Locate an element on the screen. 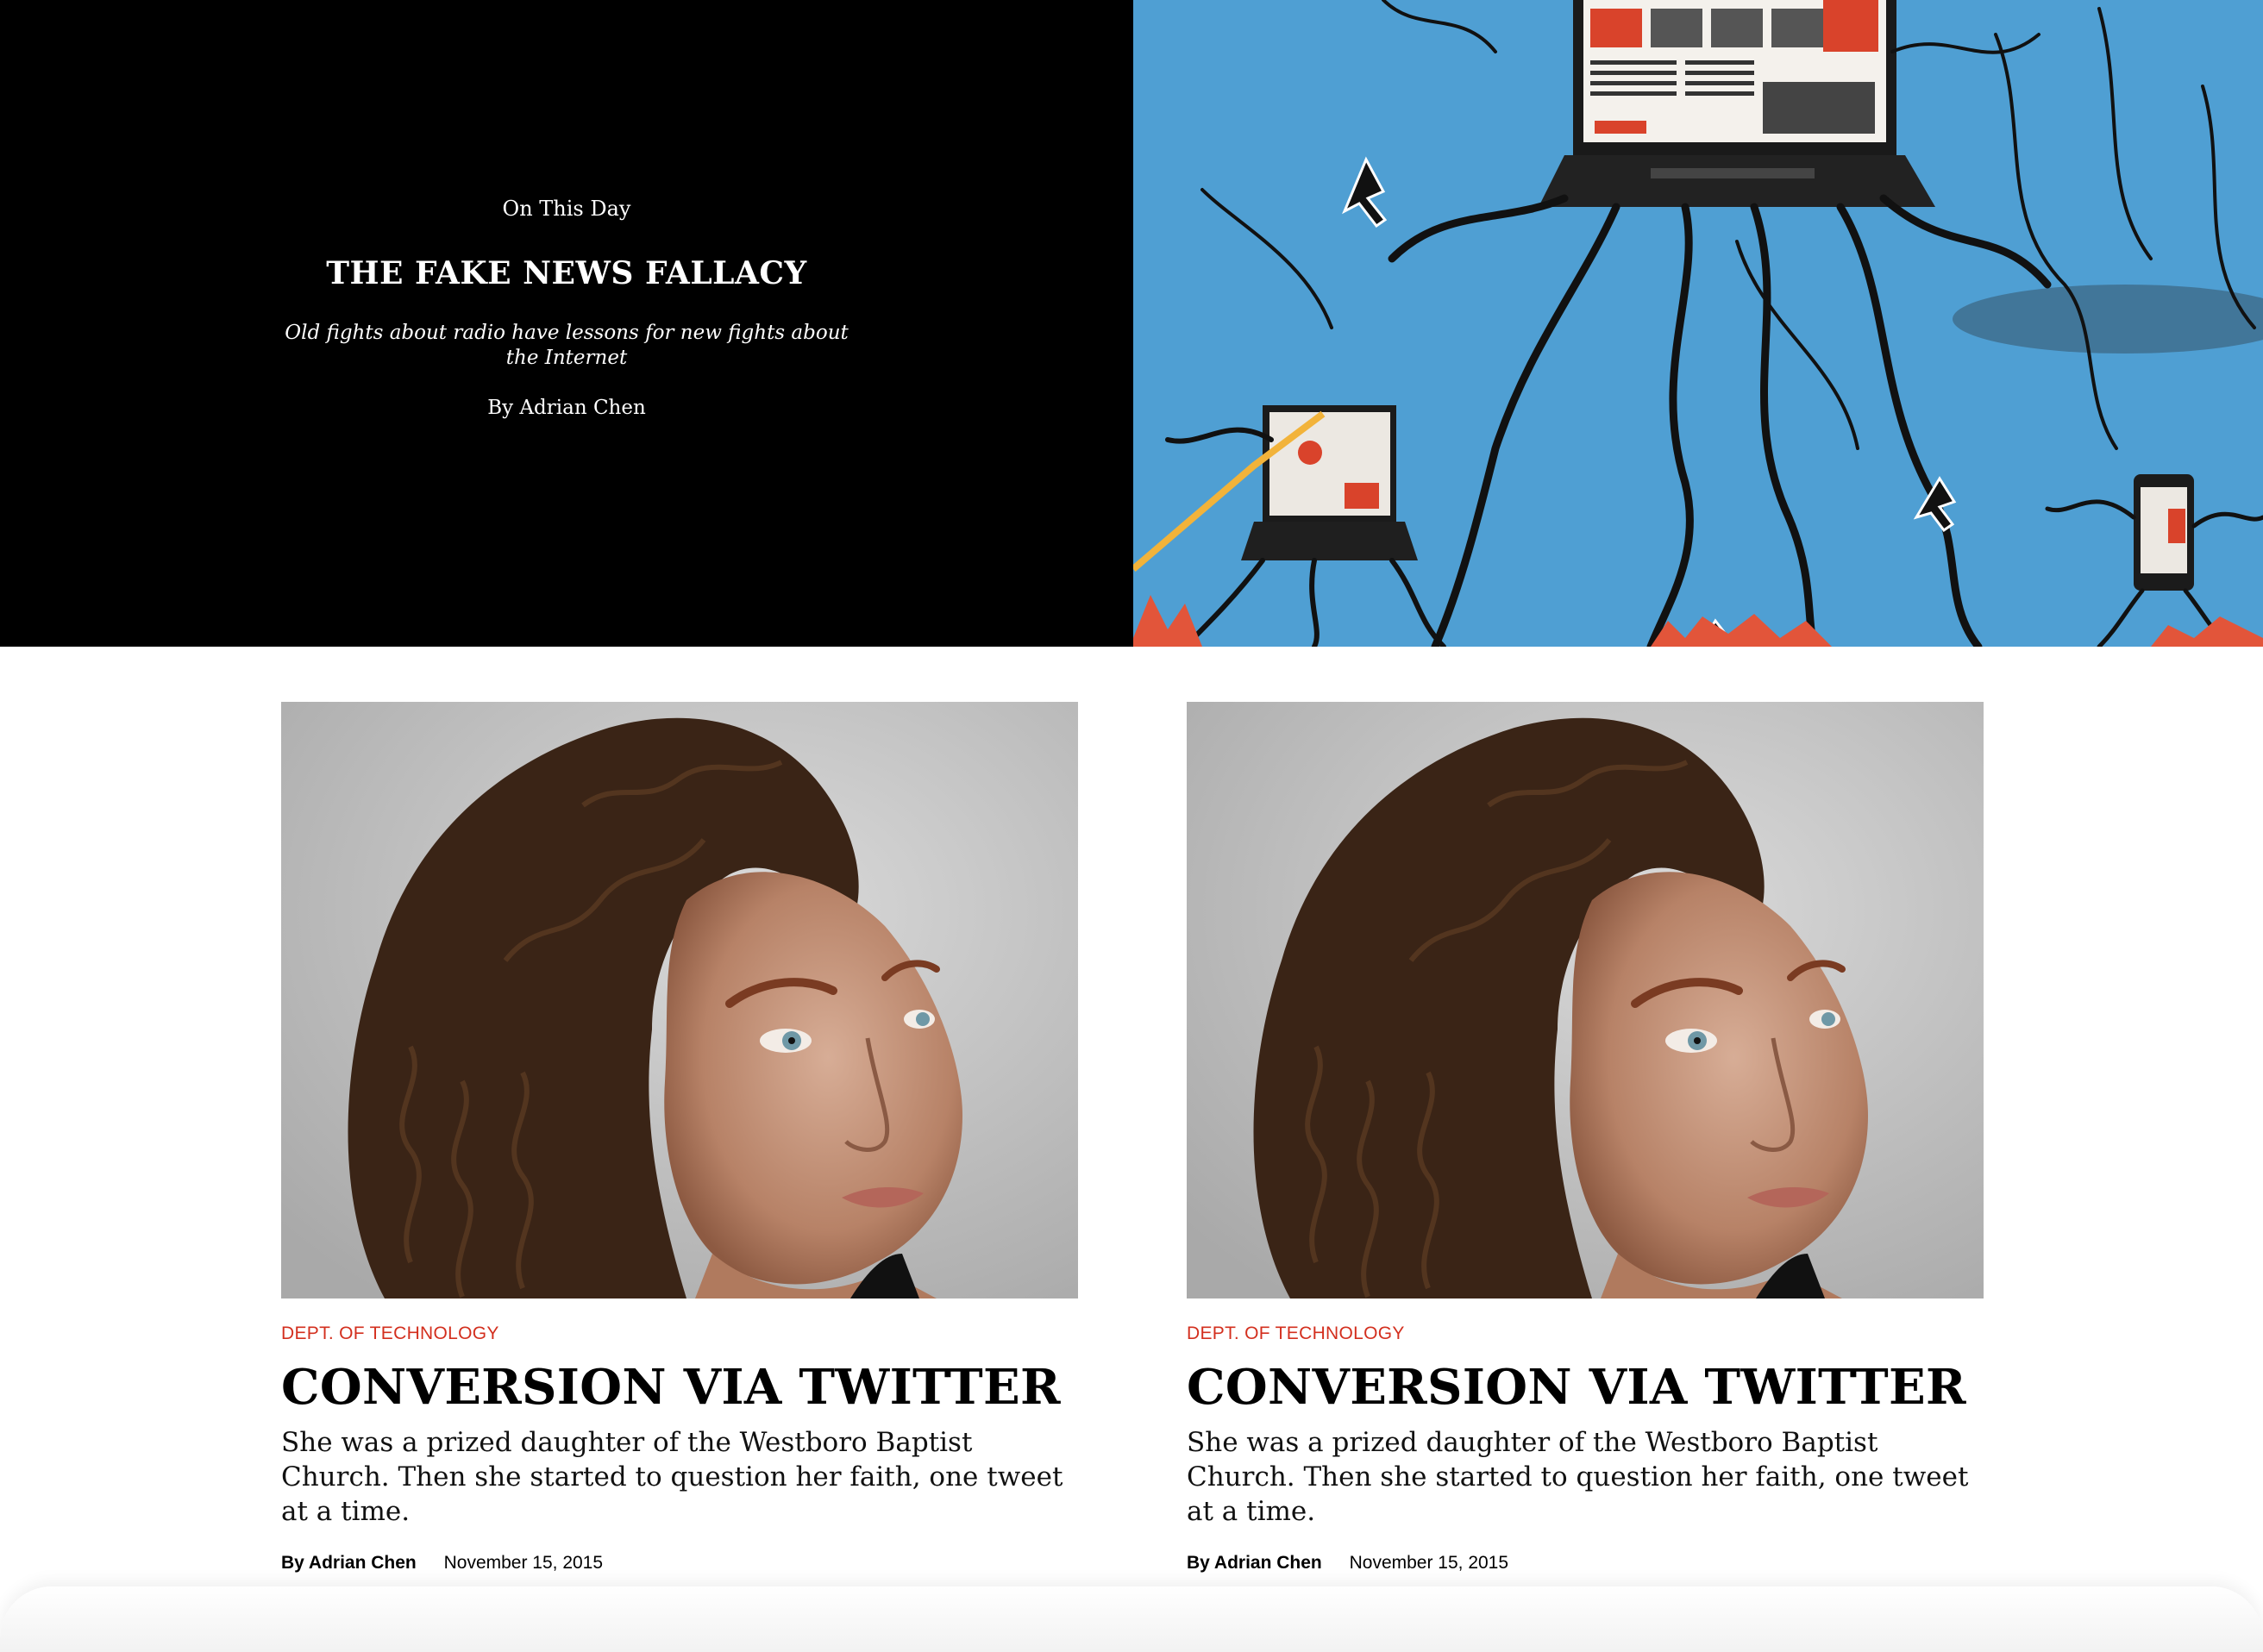 The width and height of the screenshot is (2263, 1652). hero-kicker: On This Day is located at coordinates (566, 209).